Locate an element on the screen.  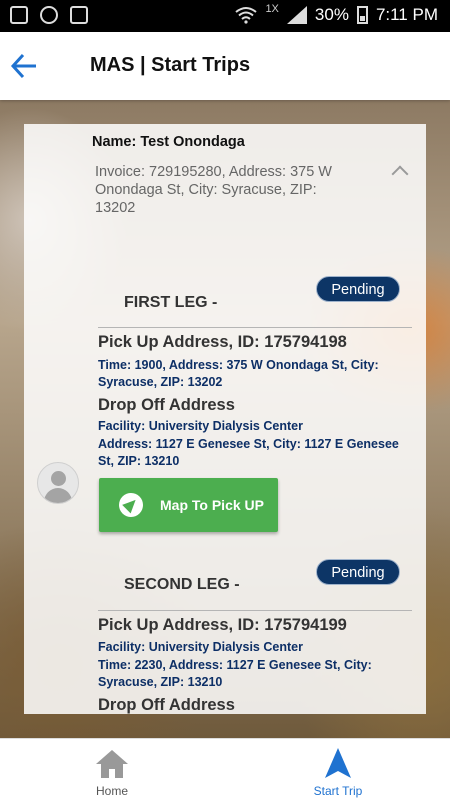
wifi-icon is located at coordinates (246, 15).